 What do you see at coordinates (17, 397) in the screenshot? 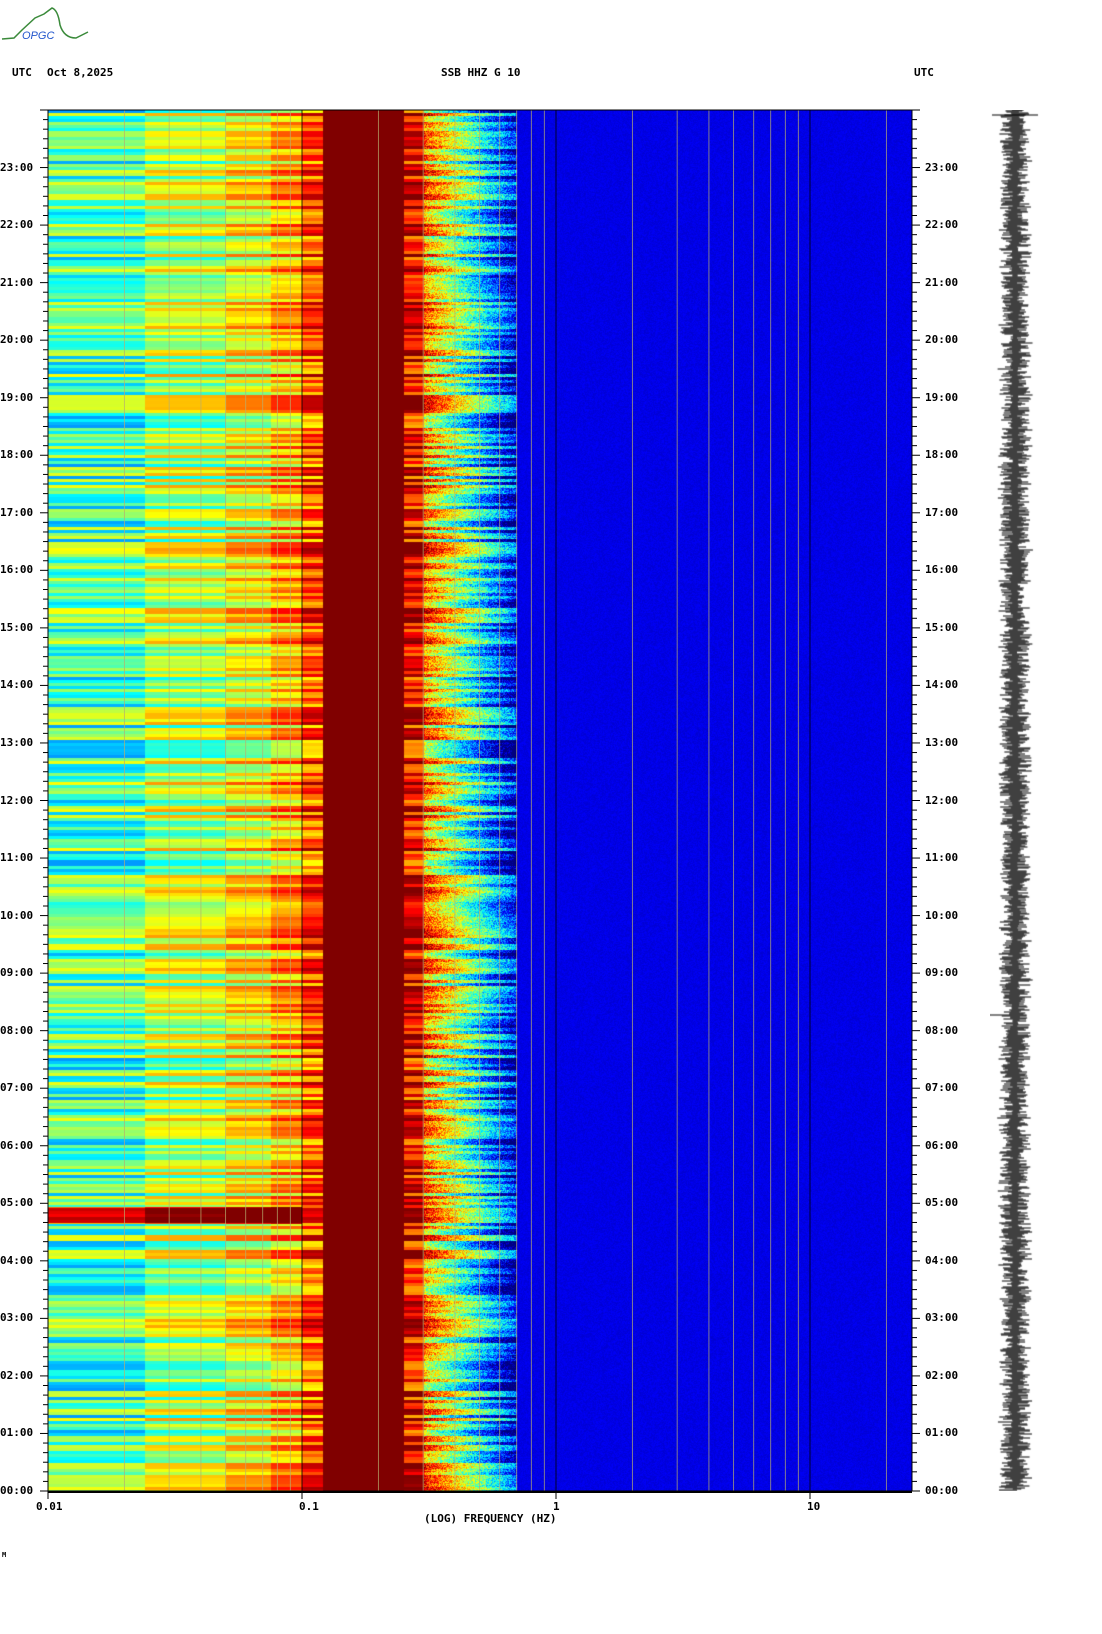
I see `y-tick-label-left: 19:00` at bounding box center [17, 397].